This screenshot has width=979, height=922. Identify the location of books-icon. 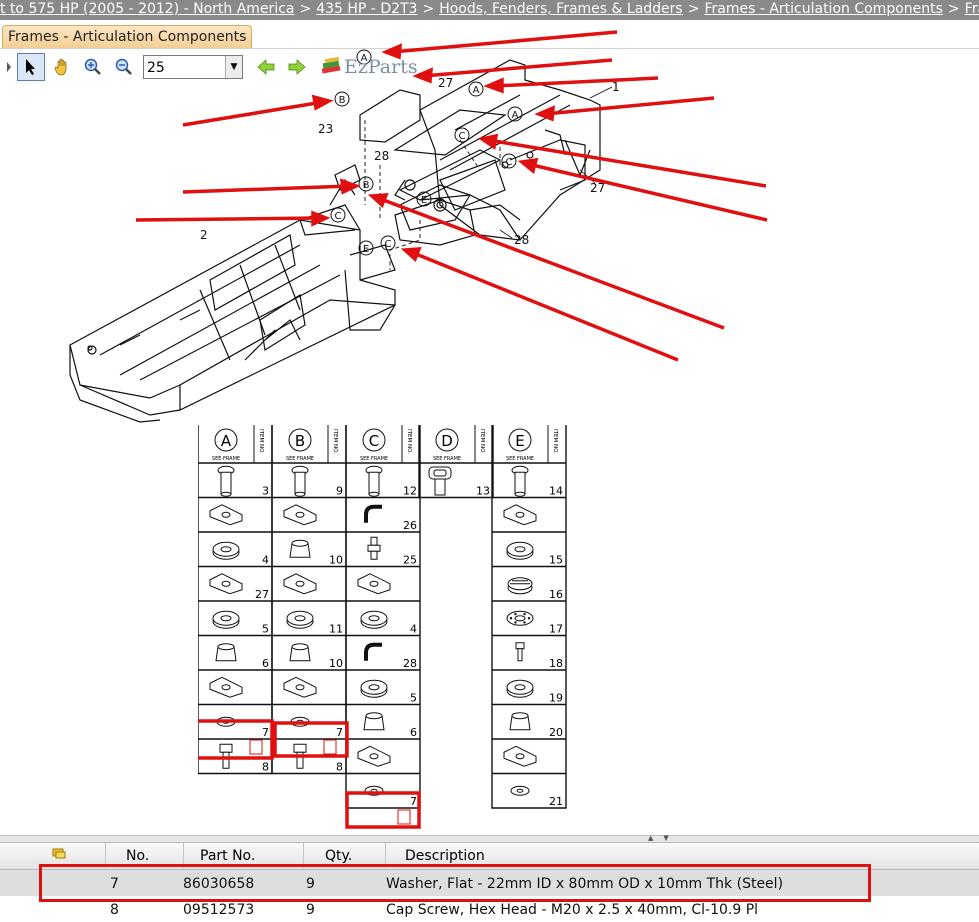
(331, 65).